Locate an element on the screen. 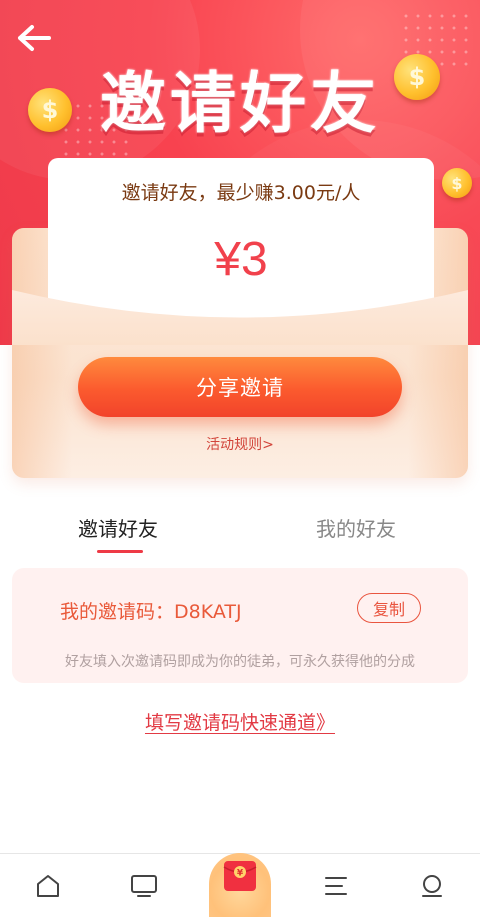 This screenshot has width=480, height=917. nav-invite: ¥ is located at coordinates (240, 885).